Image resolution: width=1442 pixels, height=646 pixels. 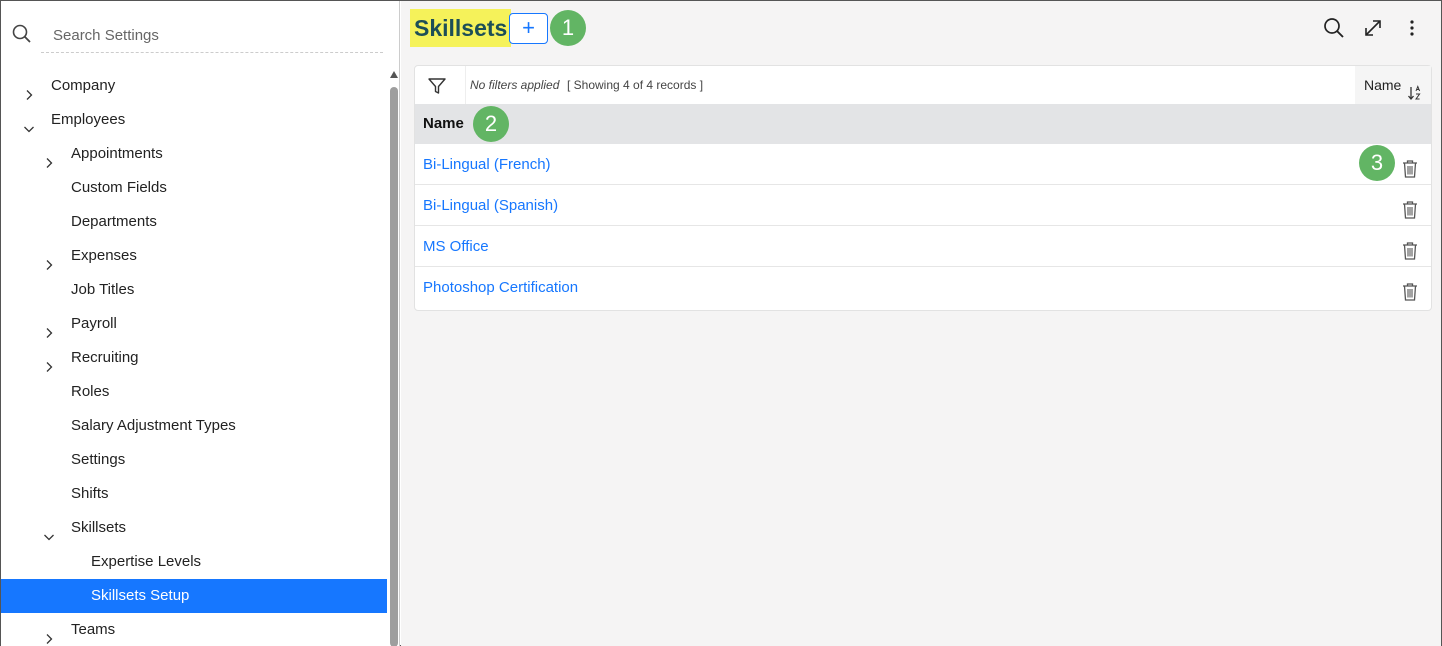 What do you see at coordinates (923, 246) in the screenshot?
I see `table-row: MS Office` at bounding box center [923, 246].